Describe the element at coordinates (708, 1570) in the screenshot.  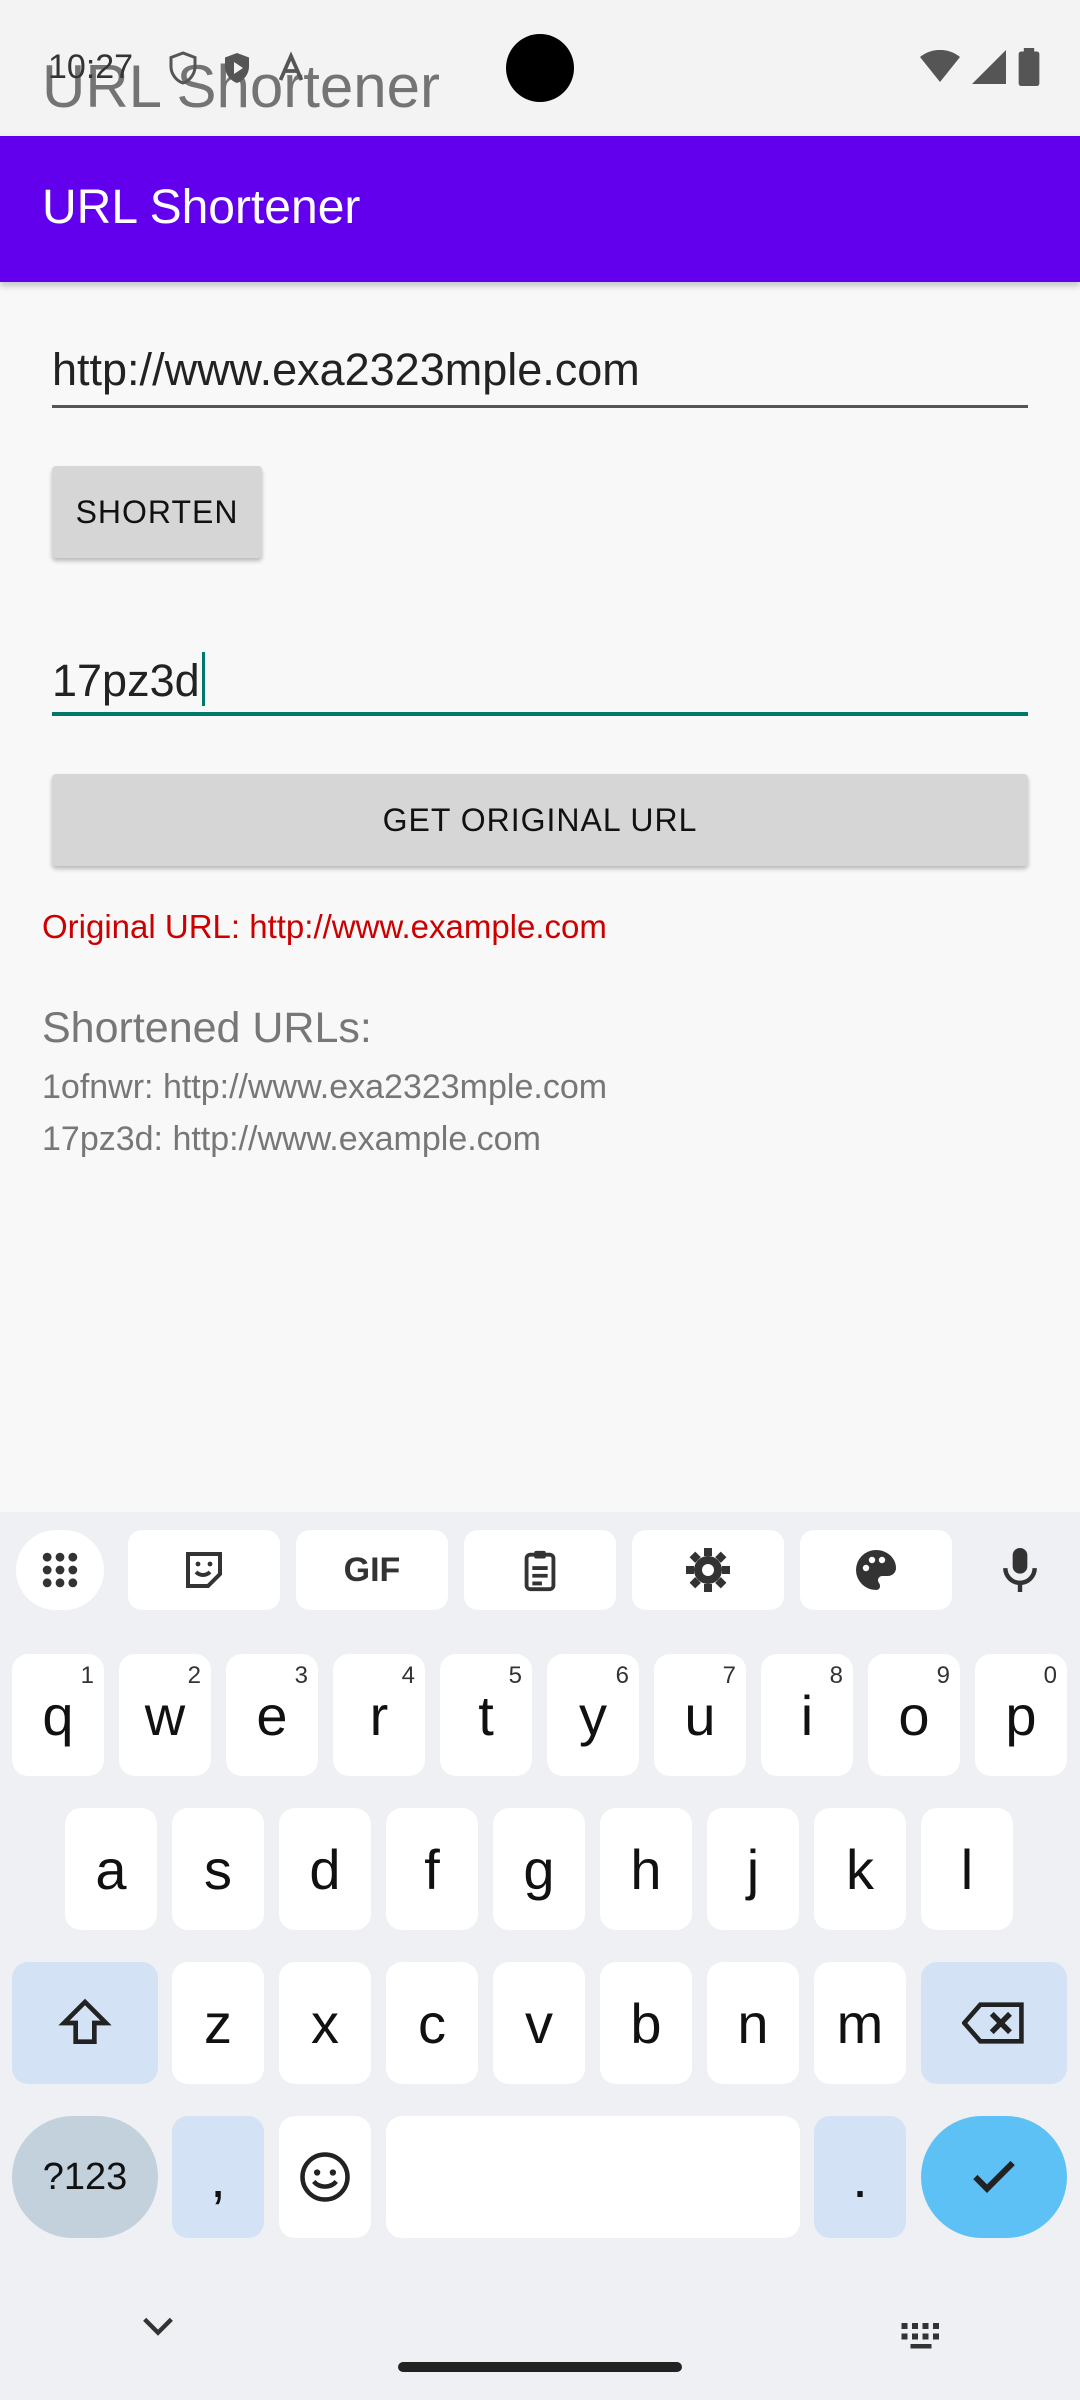
I see `settings-gear-icon` at that location.